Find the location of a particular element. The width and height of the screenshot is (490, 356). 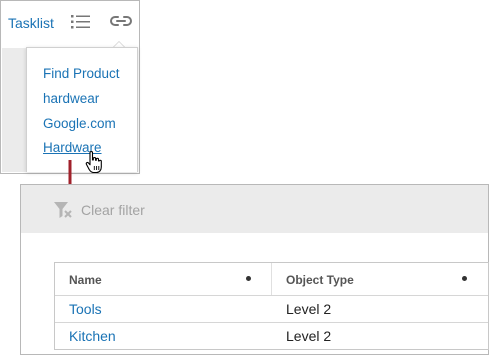

link-icon is located at coordinates (121, 23).